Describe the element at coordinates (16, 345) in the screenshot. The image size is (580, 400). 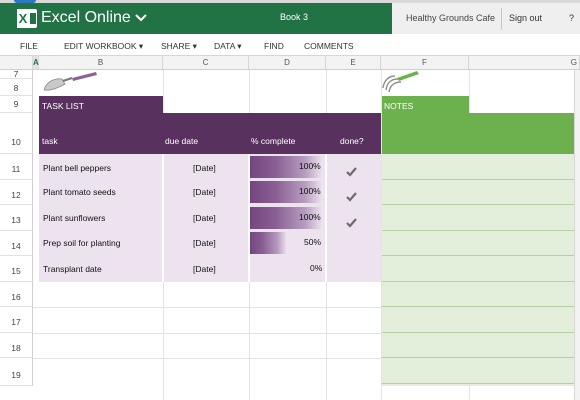
I see `row-header-18: 18` at that location.